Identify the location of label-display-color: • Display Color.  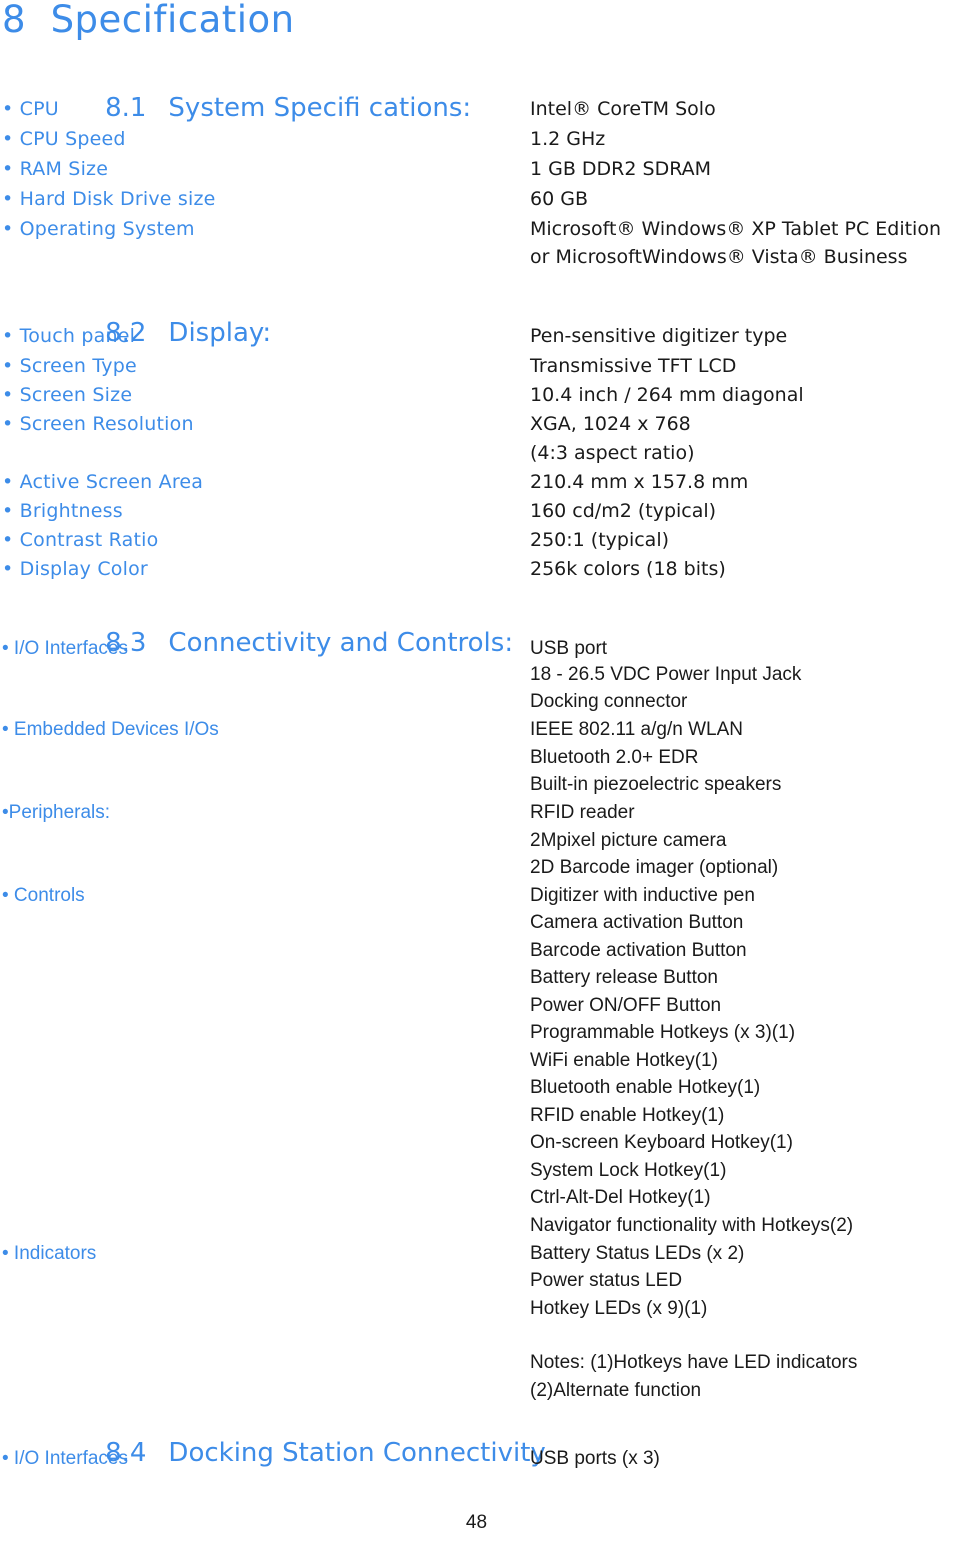
(75, 569).